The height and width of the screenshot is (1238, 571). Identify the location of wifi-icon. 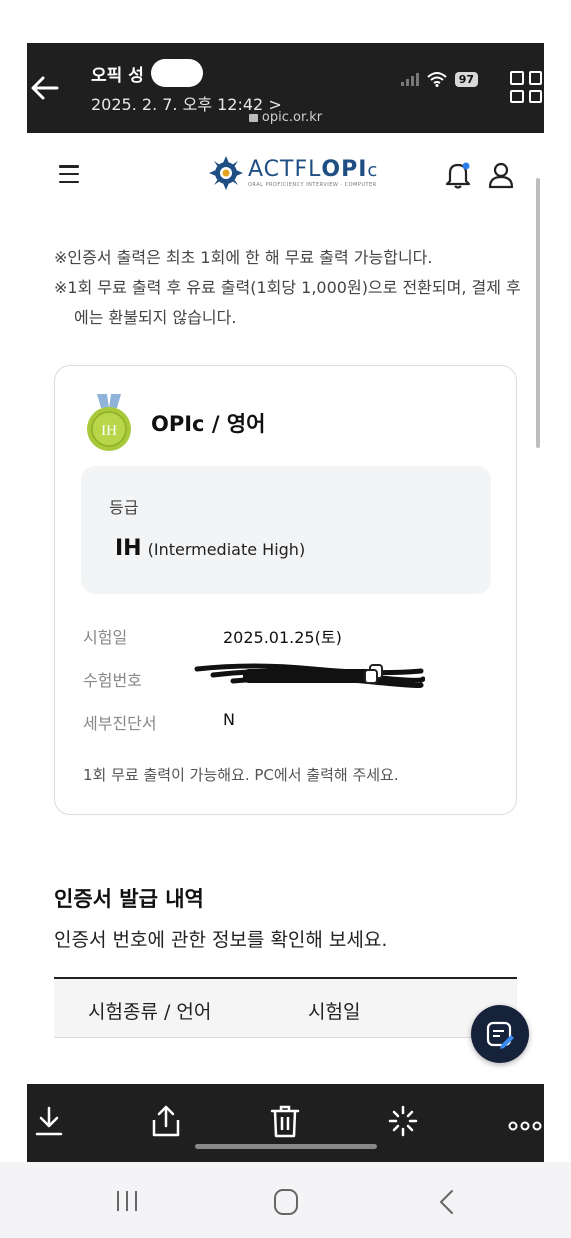
(437, 79).